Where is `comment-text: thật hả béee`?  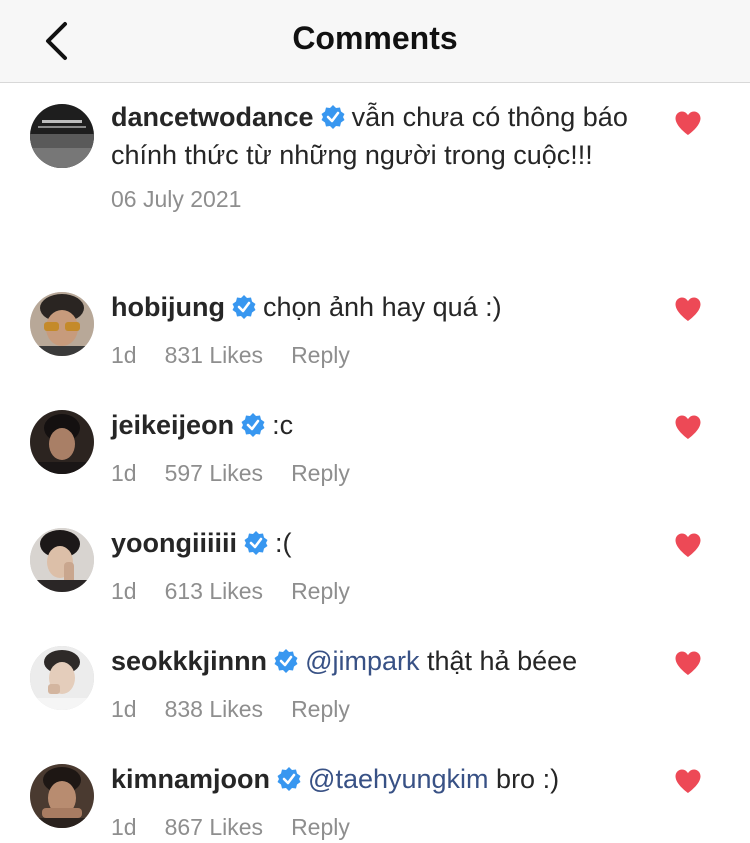 comment-text: thật hả béee is located at coordinates (502, 661).